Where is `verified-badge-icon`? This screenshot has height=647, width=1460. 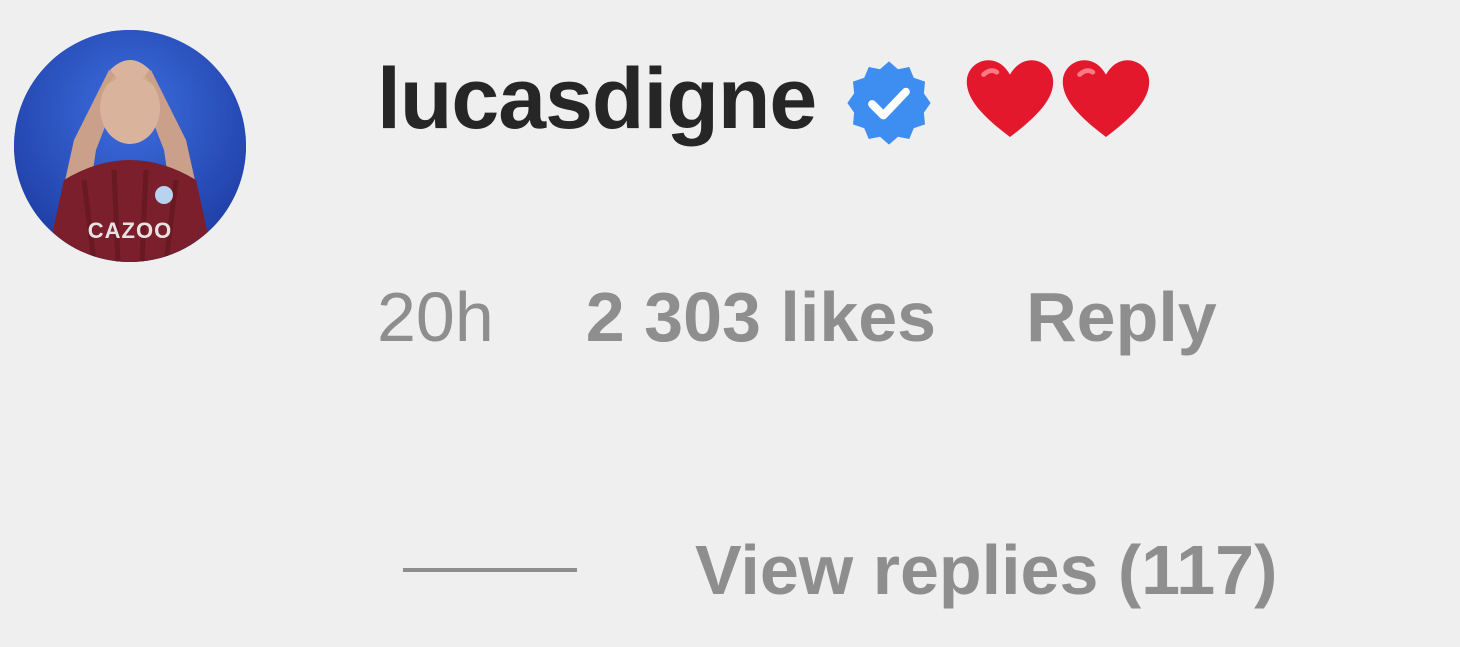 verified-badge-icon is located at coordinates (889, 103).